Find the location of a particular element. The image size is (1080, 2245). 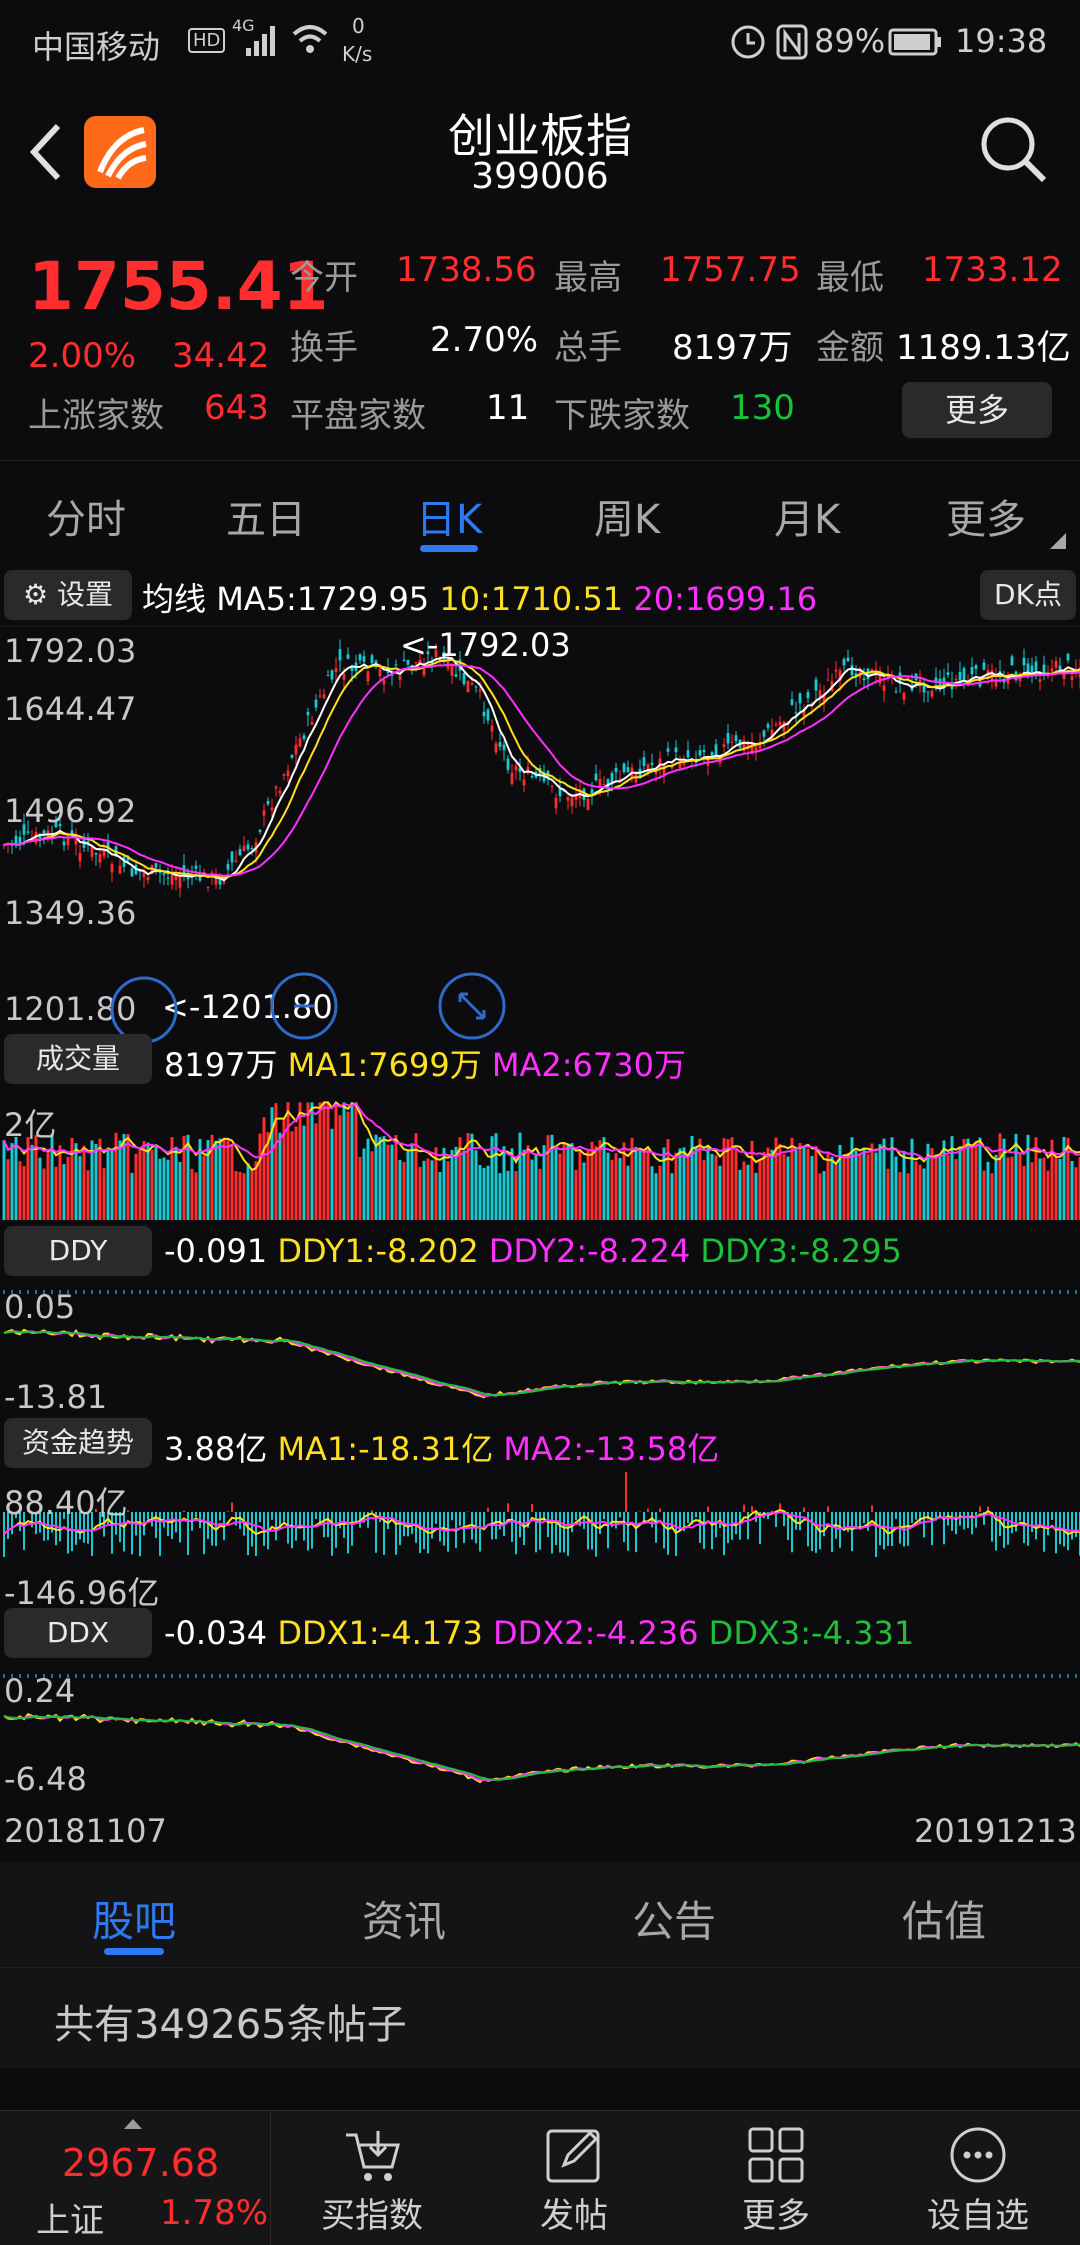

more-quote-button: 更多 is located at coordinates (977, 410).